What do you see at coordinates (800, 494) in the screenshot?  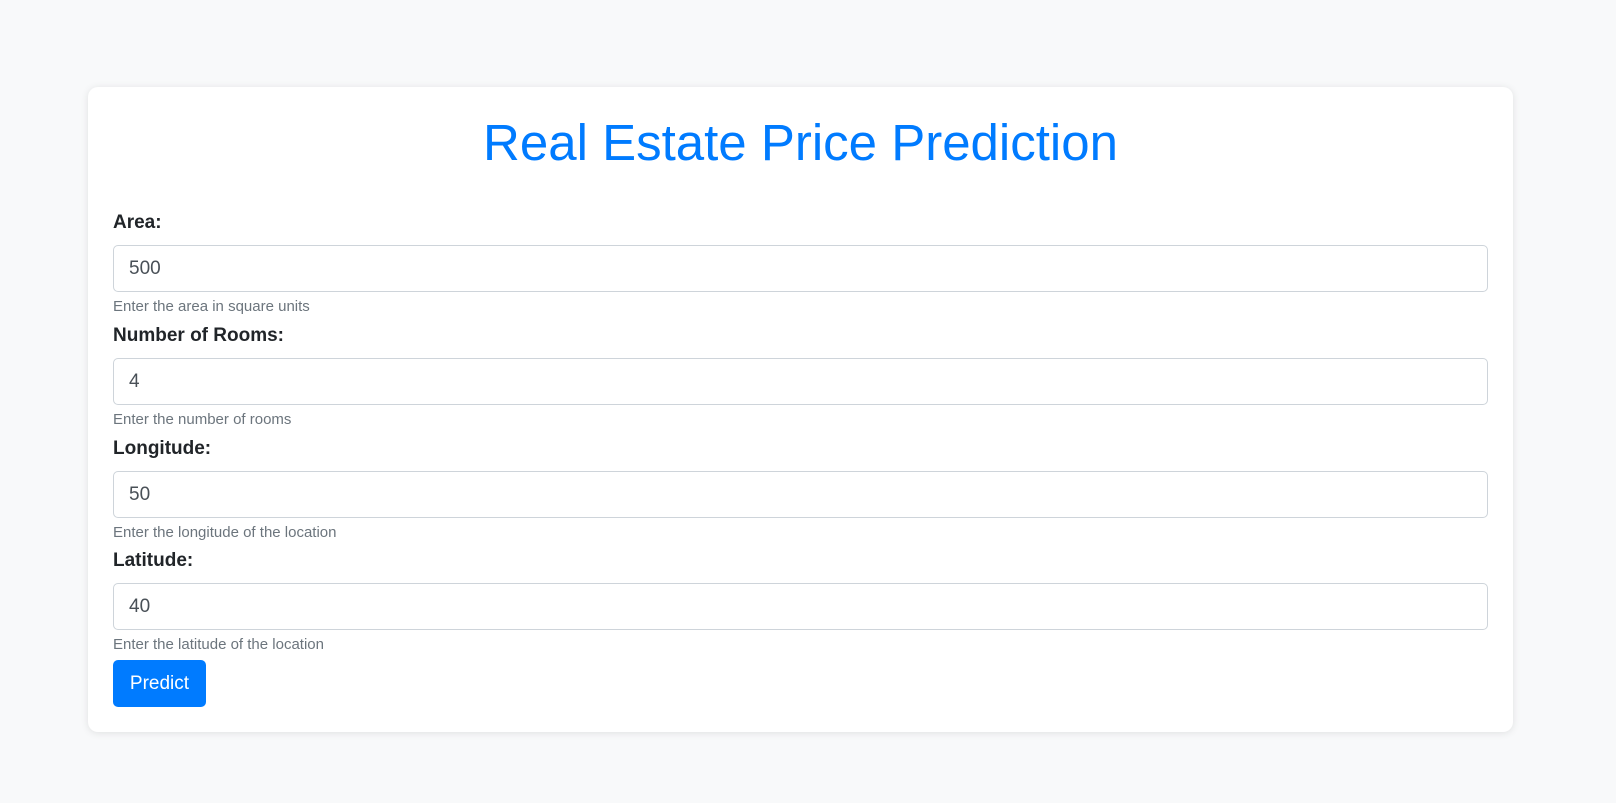 I see `longitude-input` at bounding box center [800, 494].